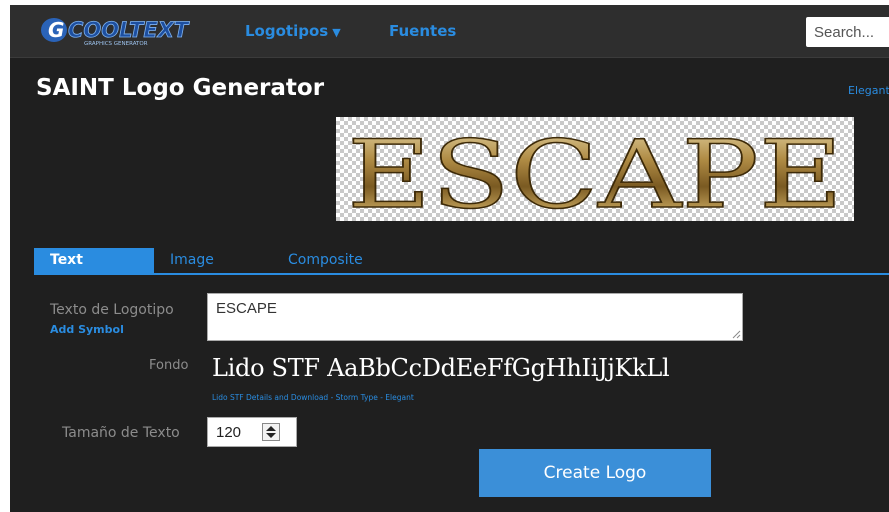 This screenshot has height=512, width=889. What do you see at coordinates (287, 31) in the screenshot?
I see `nav-logotipos-label: Logotipos` at bounding box center [287, 31].